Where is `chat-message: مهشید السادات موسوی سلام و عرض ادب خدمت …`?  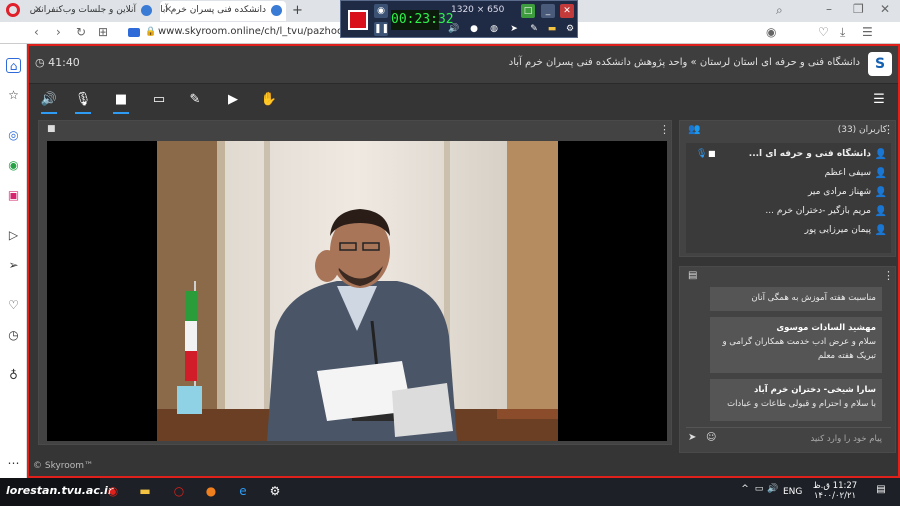
chat-message: مهشید السادات موسوی سلام و عرض ادب خدمت … is located at coordinates (796, 345).